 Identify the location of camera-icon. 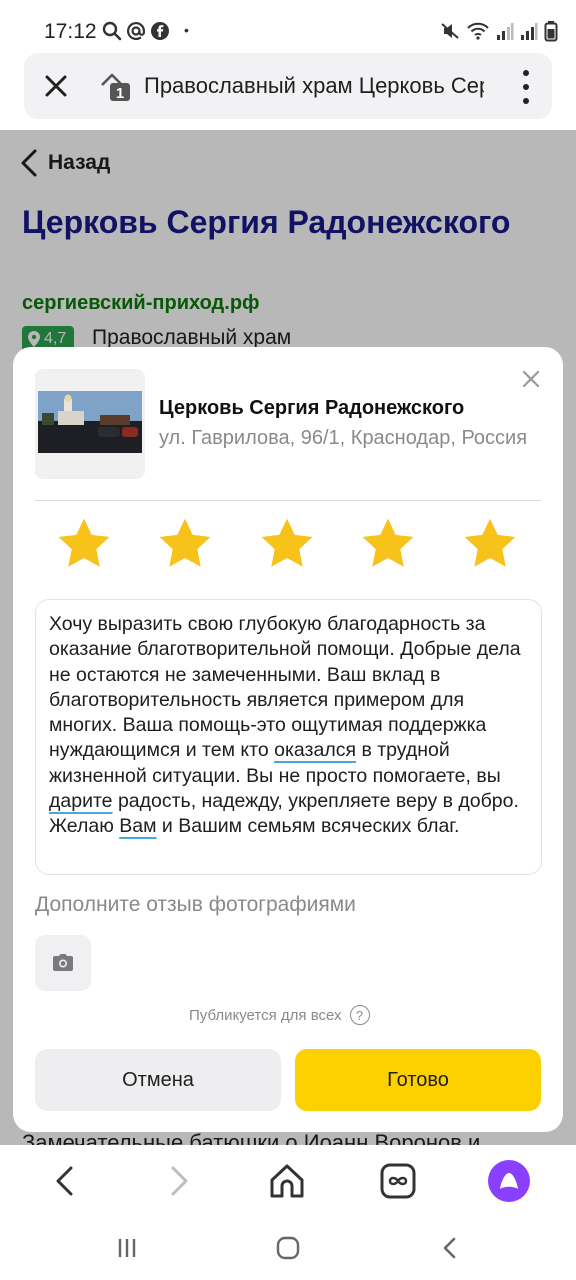
(63, 962).